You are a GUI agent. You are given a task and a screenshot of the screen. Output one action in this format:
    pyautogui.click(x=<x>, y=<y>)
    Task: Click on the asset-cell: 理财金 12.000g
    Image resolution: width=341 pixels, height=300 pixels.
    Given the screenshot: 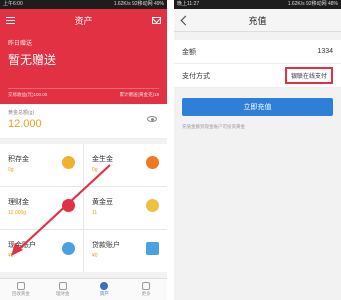 What is the action you would take?
    pyautogui.click(x=41, y=208)
    